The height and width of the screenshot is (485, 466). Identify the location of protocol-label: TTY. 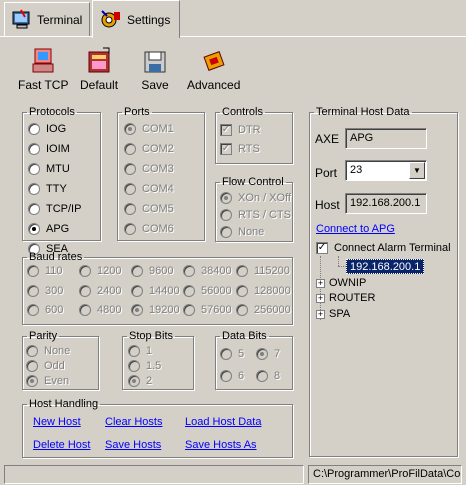
(56, 189).